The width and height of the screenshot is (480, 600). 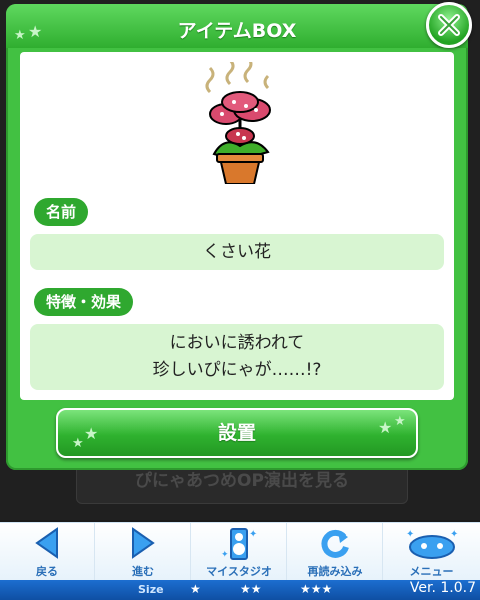 What do you see at coordinates (84, 302) in the screenshot?
I see `feature-label: 特徴・効果` at bounding box center [84, 302].